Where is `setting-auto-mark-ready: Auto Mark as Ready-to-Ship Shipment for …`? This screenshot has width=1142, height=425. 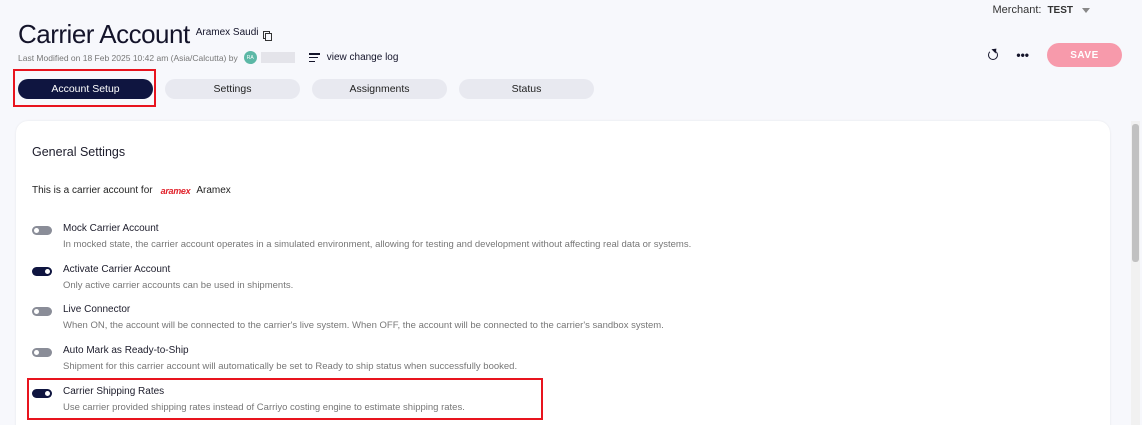 setting-auto-mark-ready: Auto Mark as Ready-to-Ship Shipment for … is located at coordinates (274, 358).